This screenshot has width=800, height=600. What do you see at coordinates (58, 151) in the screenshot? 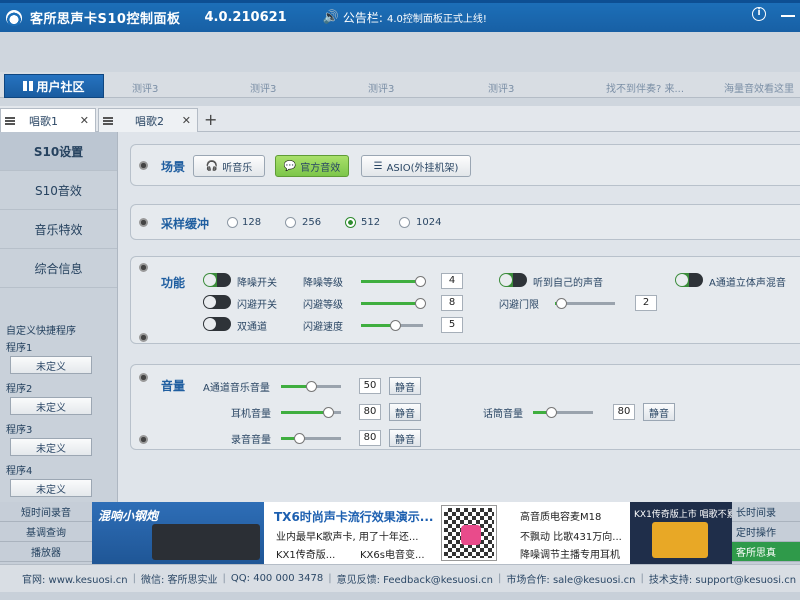
I see `sidebar-item-s10-settings: S10设置` at bounding box center [58, 151].